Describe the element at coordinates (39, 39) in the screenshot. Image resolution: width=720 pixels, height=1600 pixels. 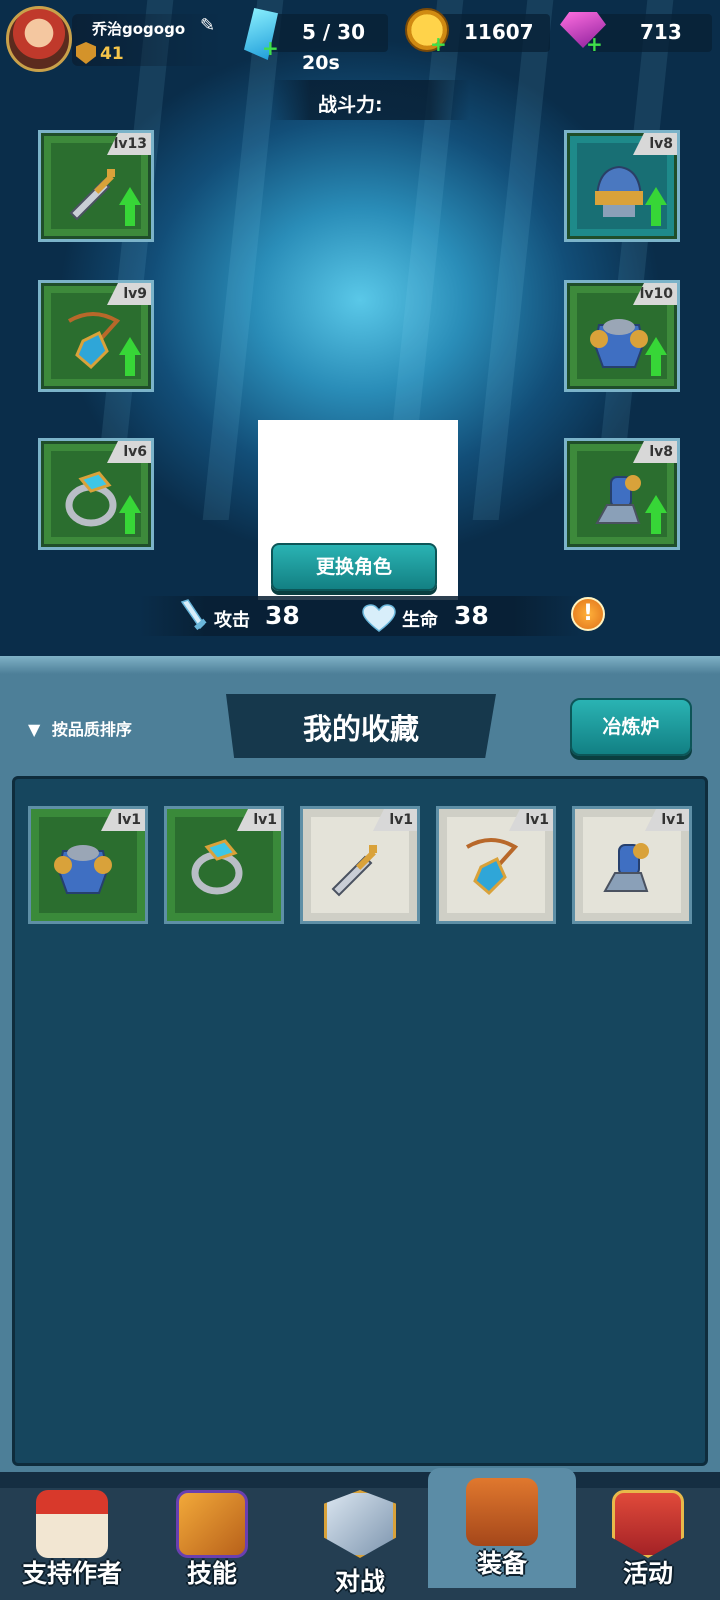
I see `player-avatar` at that location.